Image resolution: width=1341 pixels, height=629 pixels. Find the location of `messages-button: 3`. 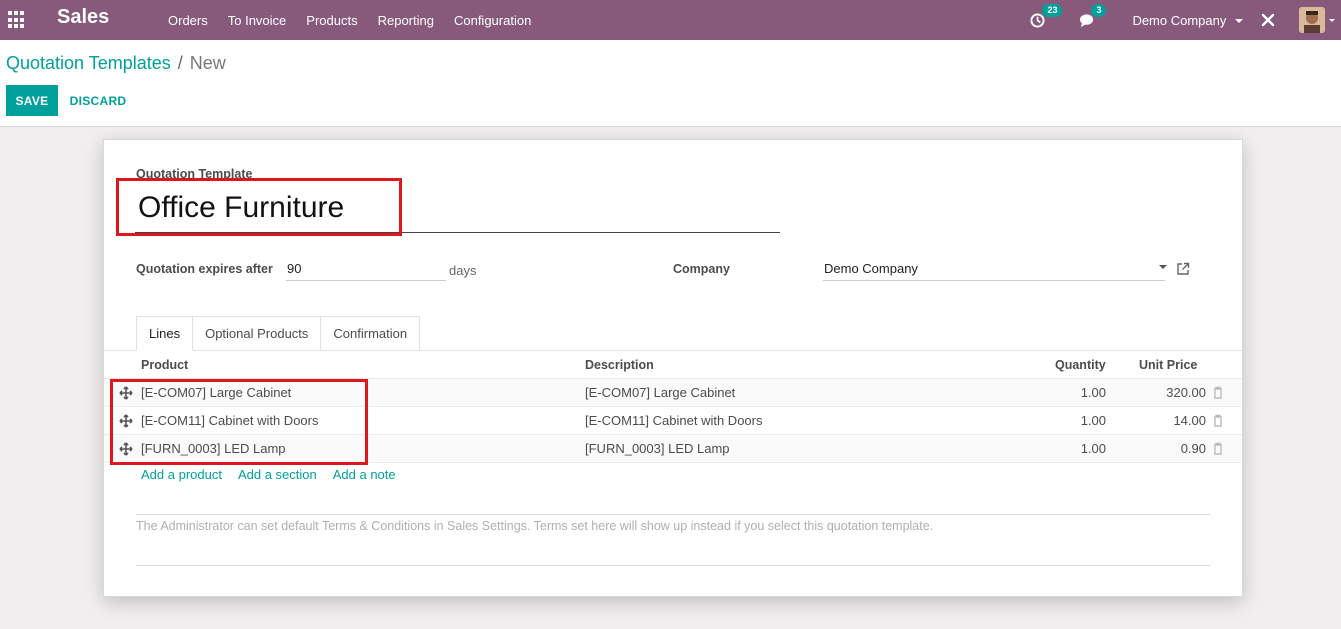

messages-button: 3 is located at coordinates (1093, 15).